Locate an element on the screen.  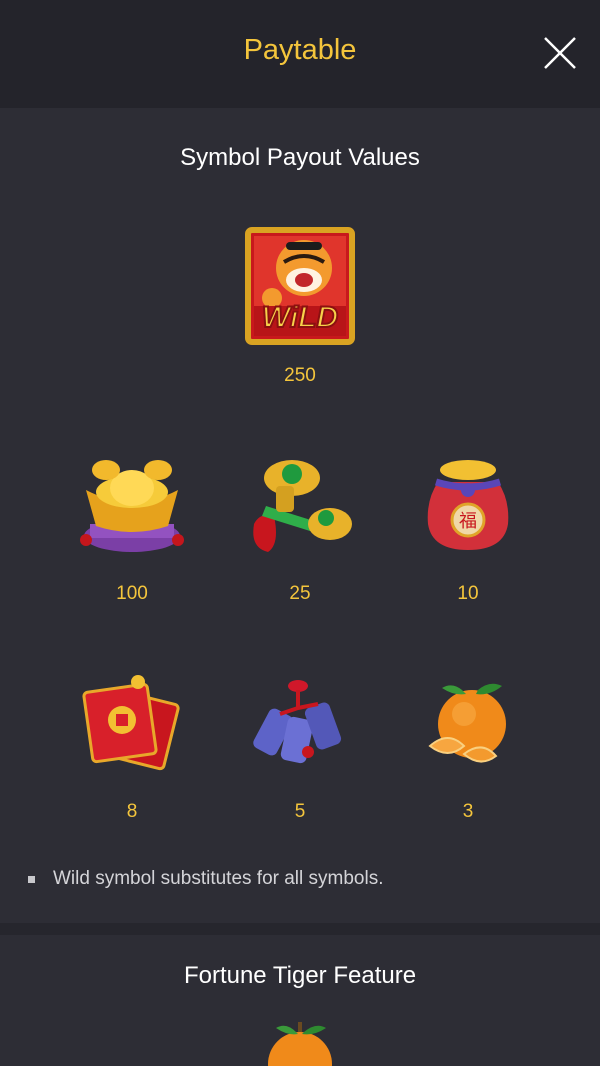
page-title: Paytable is located at coordinates (300, 50).